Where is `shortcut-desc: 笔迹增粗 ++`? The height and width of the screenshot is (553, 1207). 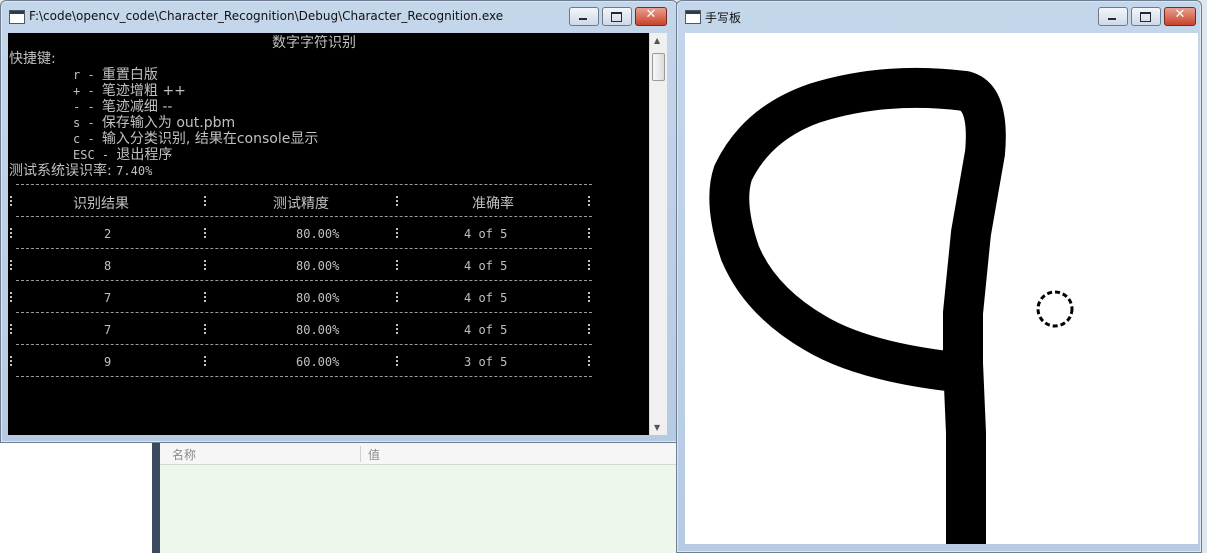 shortcut-desc: 笔迹增粗 ++ is located at coordinates (143, 91).